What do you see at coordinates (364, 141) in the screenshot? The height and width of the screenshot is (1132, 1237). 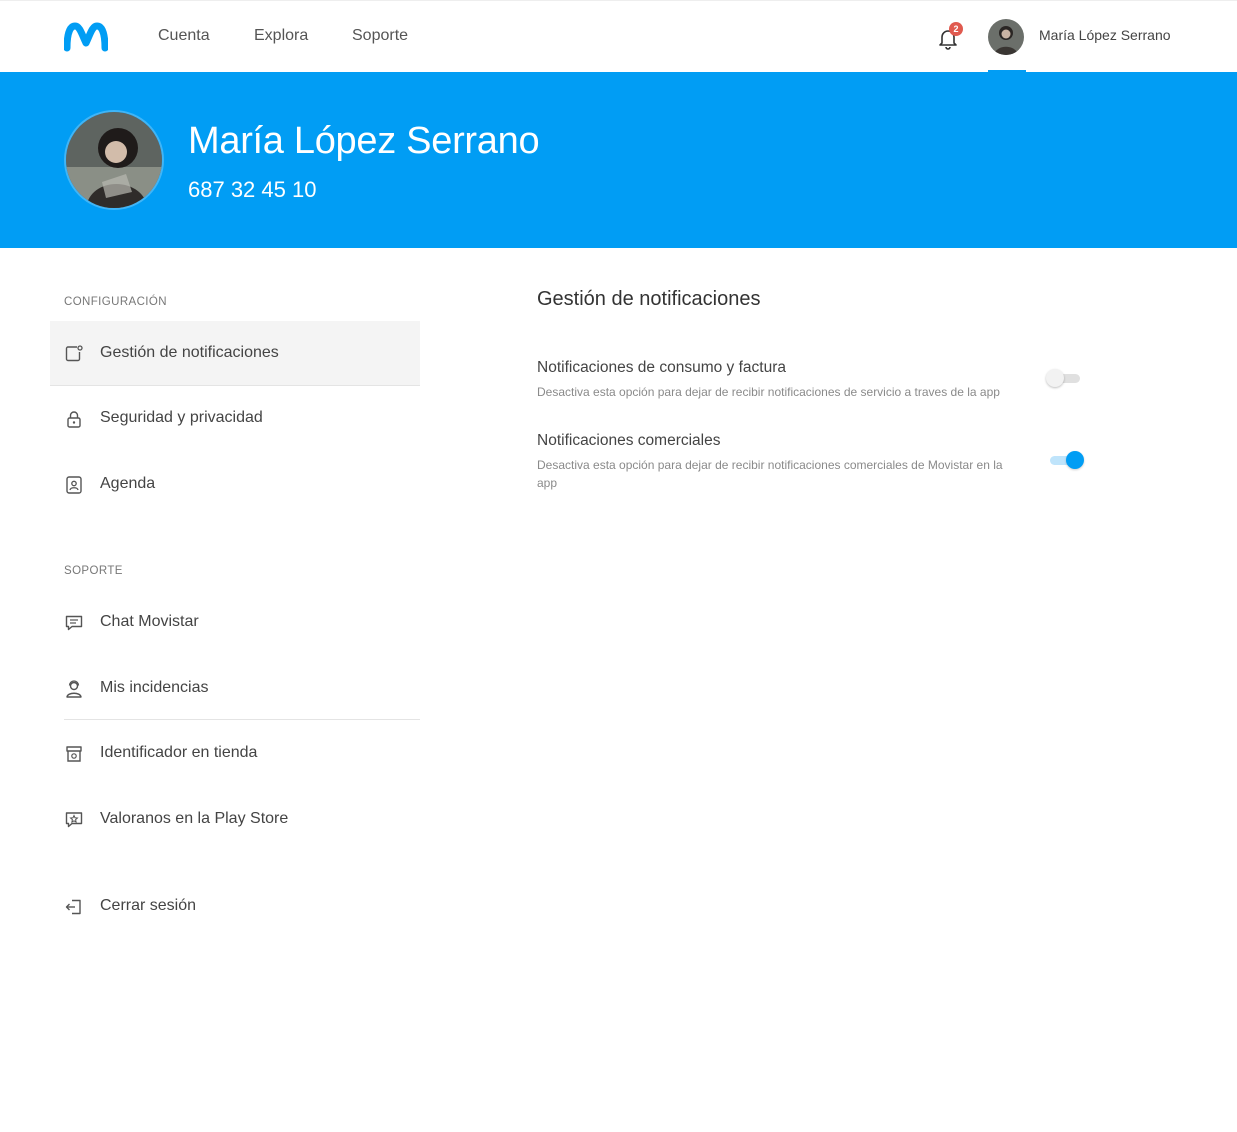 I see `profile-name: María López Serrano` at bounding box center [364, 141].